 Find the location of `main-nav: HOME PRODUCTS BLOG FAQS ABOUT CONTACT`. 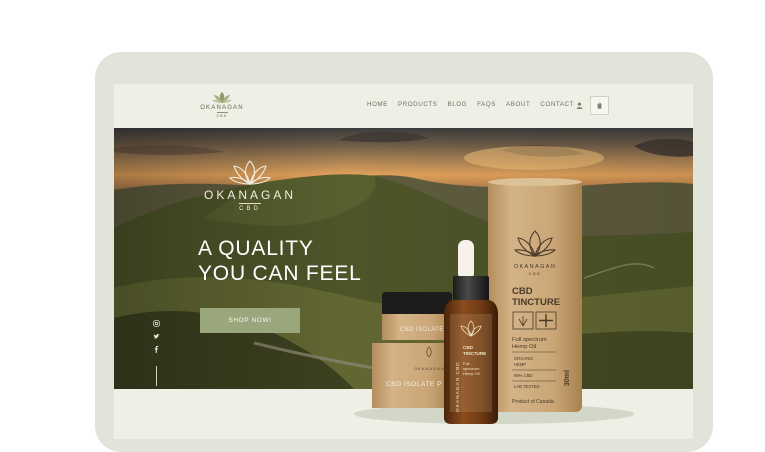

main-nav: HOME PRODUCTS BLOG FAQS ABOUT CONTACT is located at coordinates (470, 104).